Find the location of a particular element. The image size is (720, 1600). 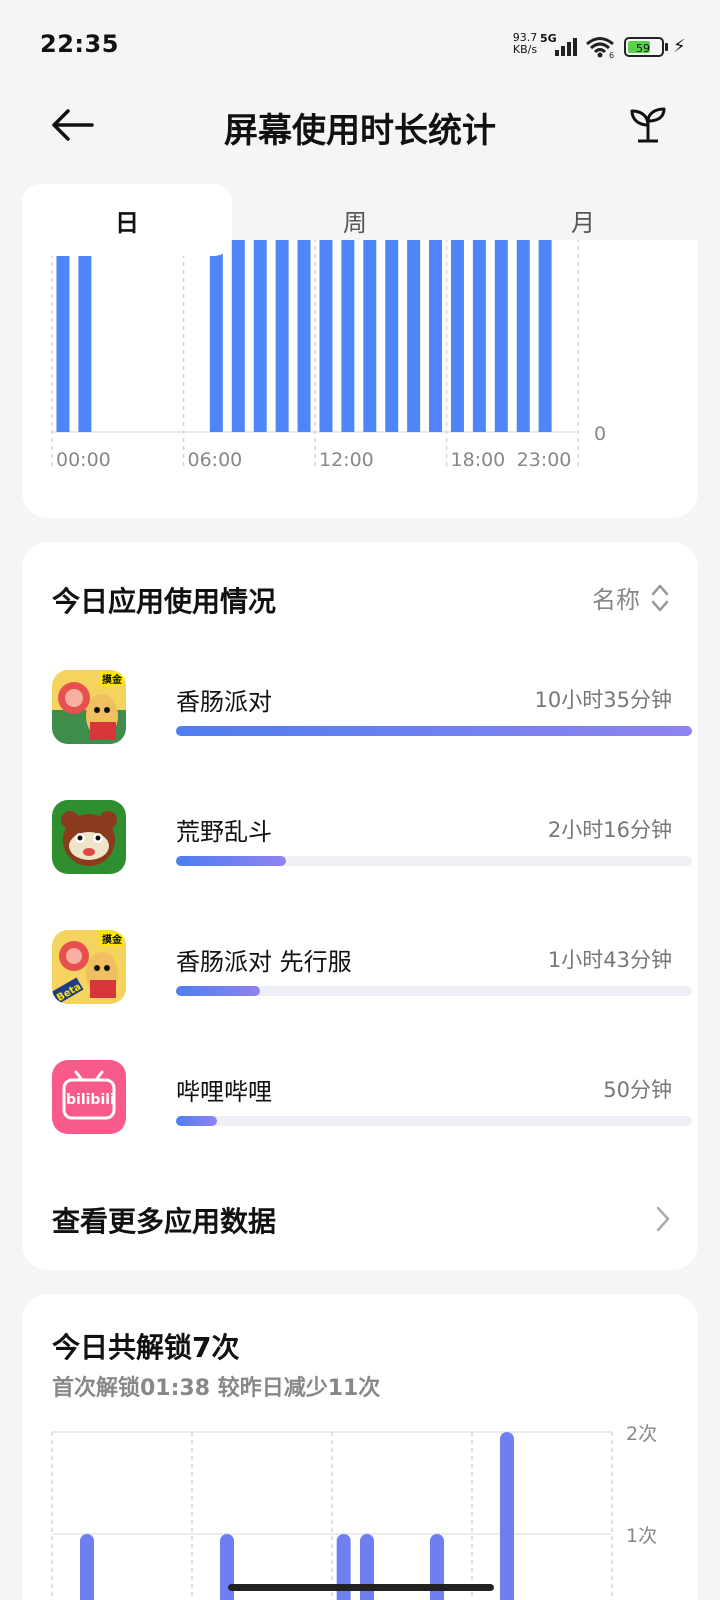

x-tick-label: 12:00 is located at coordinates (346, 460).